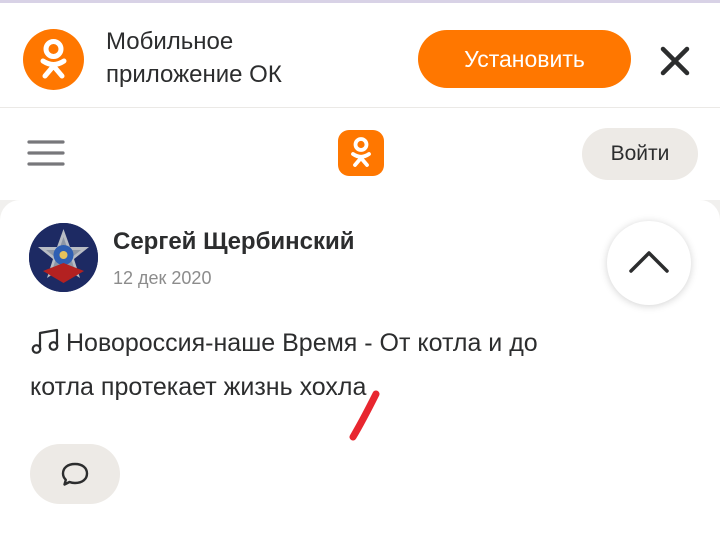 Image resolution: width=720 pixels, height=533 pixels. What do you see at coordinates (170, 41) in the screenshot?
I see `banner-title-line-1: Мобильное` at bounding box center [170, 41].